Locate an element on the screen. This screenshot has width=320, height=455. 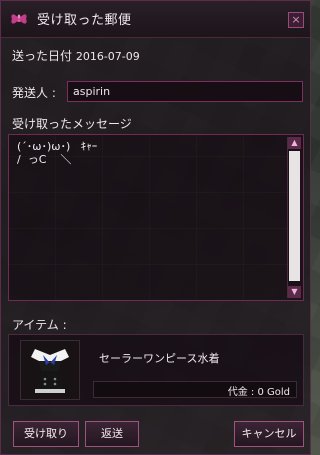
price-field: 代金 : 0 Gold is located at coordinates (195, 389).